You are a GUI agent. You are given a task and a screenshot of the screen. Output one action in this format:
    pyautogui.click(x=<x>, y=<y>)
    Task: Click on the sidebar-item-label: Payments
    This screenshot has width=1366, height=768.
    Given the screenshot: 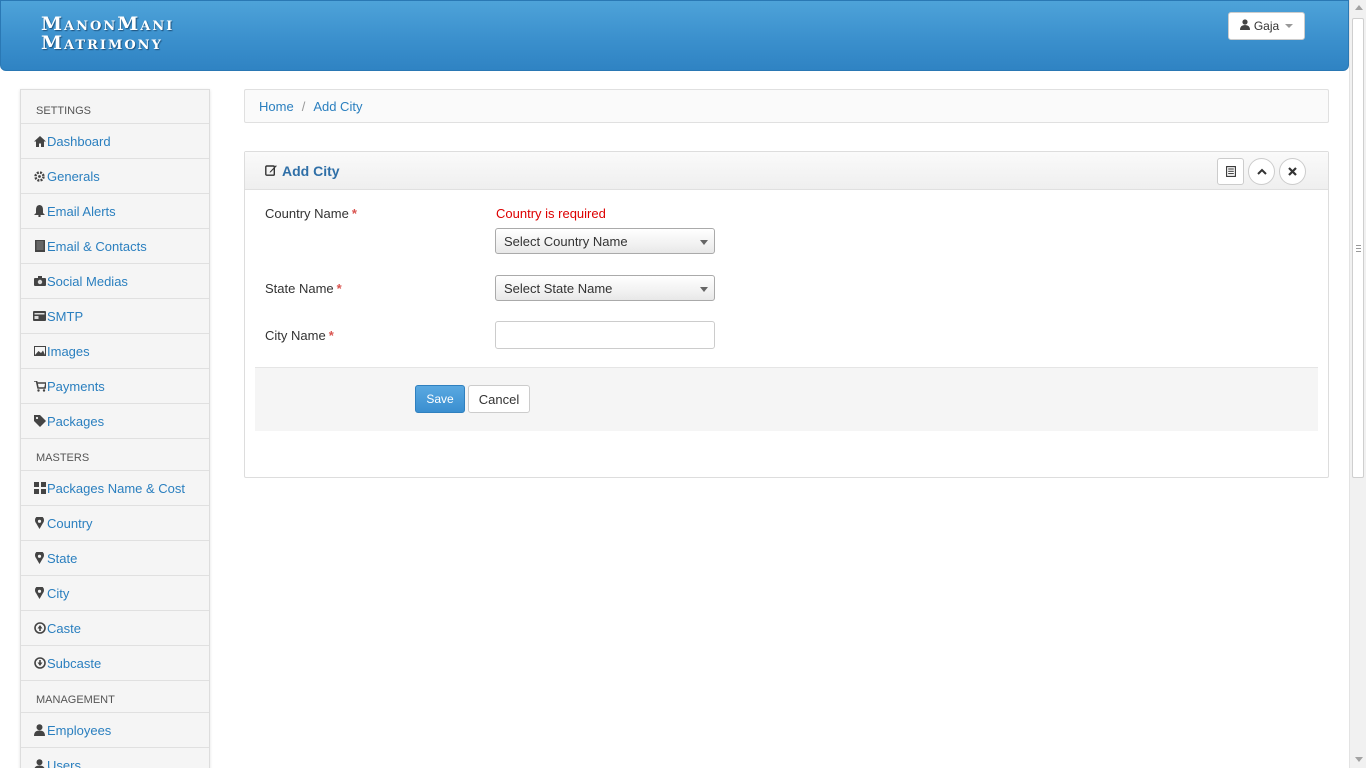 What is the action you would take?
    pyautogui.click(x=76, y=386)
    